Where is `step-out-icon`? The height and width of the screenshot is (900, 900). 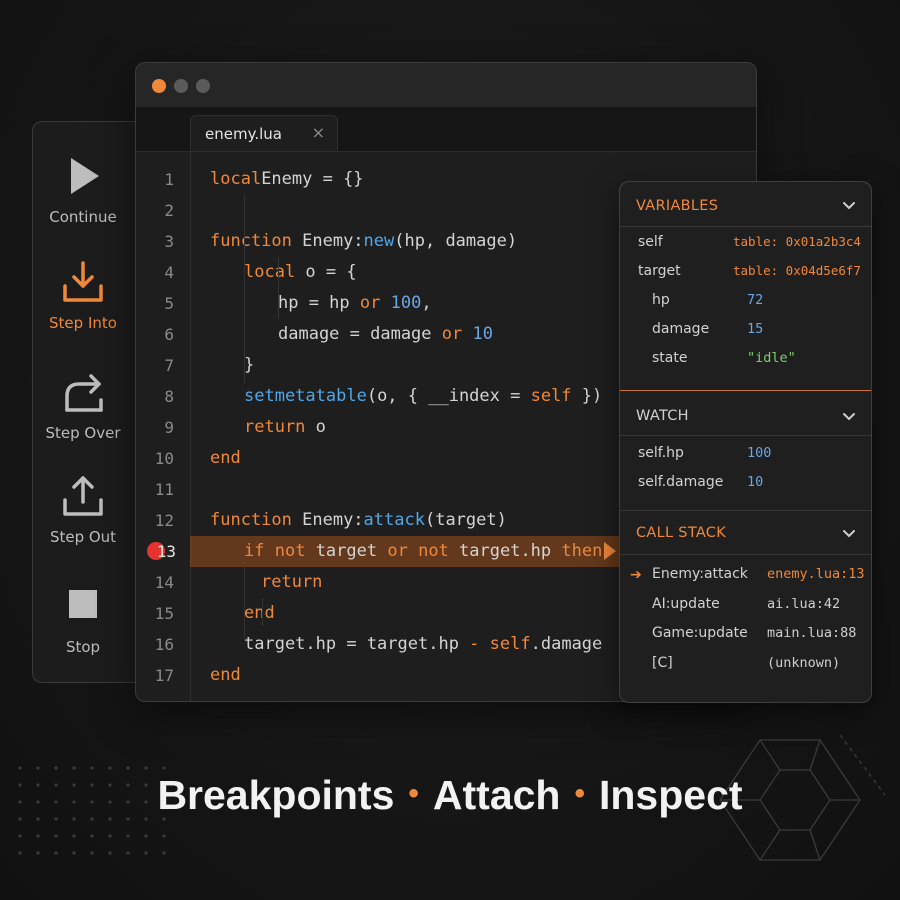
step-out-icon is located at coordinates (83, 496).